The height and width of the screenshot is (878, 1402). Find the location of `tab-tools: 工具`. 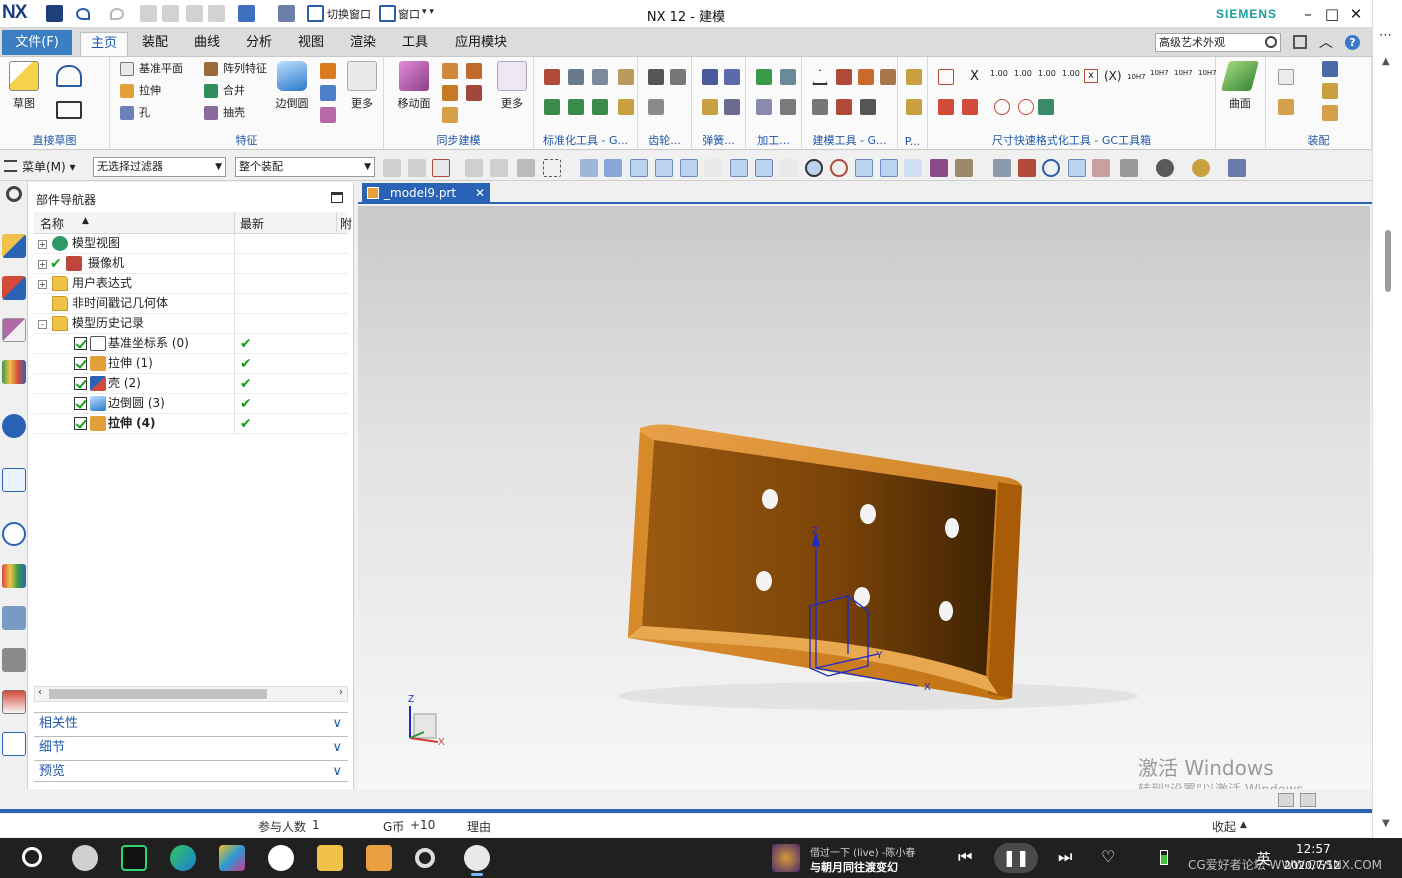

tab-tools: 工具 is located at coordinates (415, 44).